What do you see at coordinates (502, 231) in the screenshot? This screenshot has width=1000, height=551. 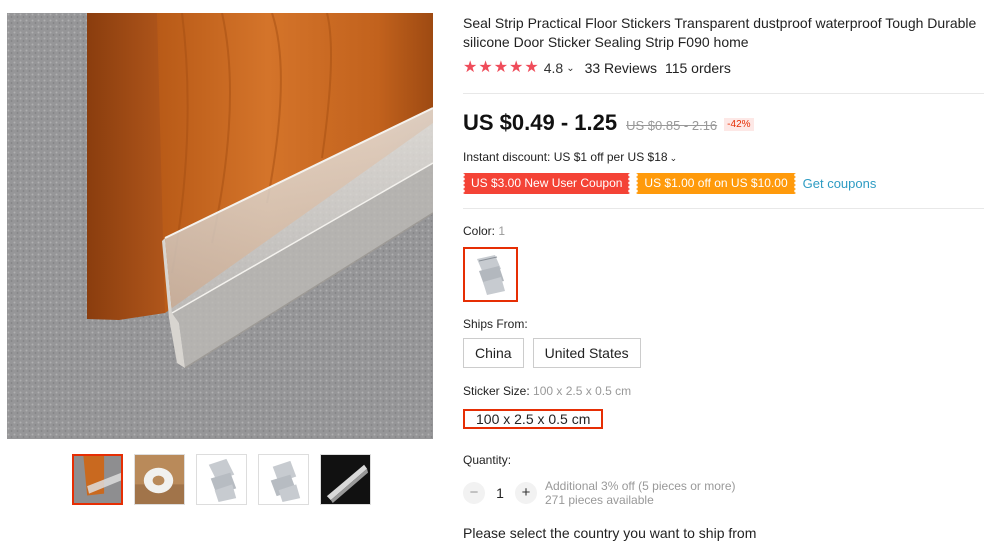 I see `color-value: 1` at bounding box center [502, 231].